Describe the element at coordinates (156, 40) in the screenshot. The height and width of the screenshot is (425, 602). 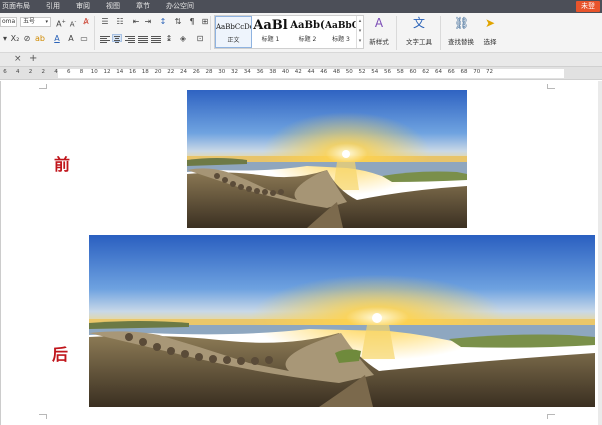
I see `distribute-icon` at that location.